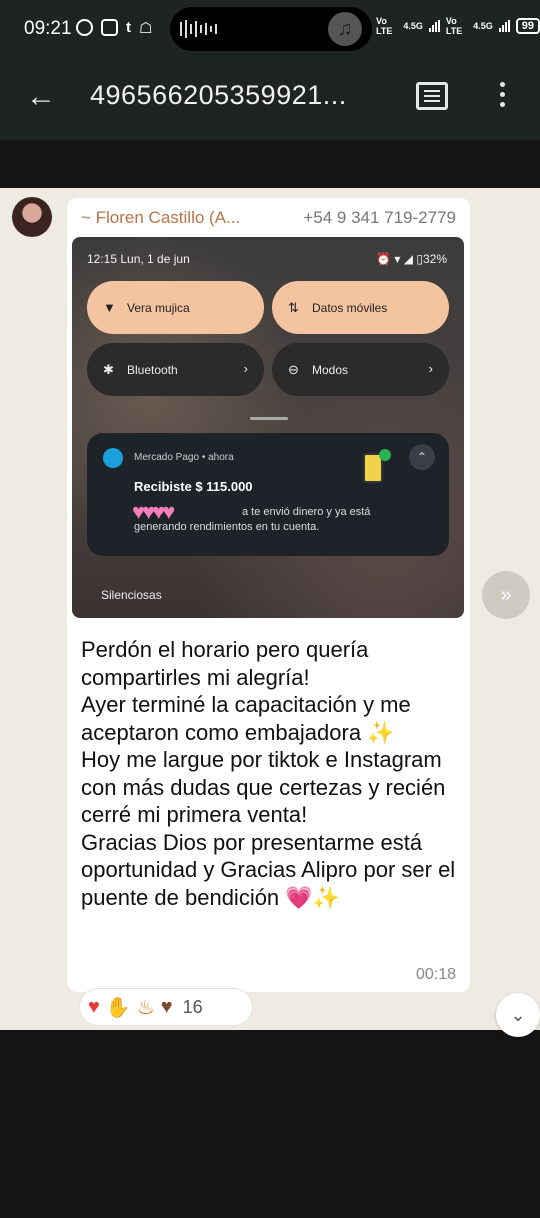 Image resolution: width=540 pixels, height=1218 pixels. Describe the element at coordinates (32, 217) in the screenshot. I see `avatar` at that location.